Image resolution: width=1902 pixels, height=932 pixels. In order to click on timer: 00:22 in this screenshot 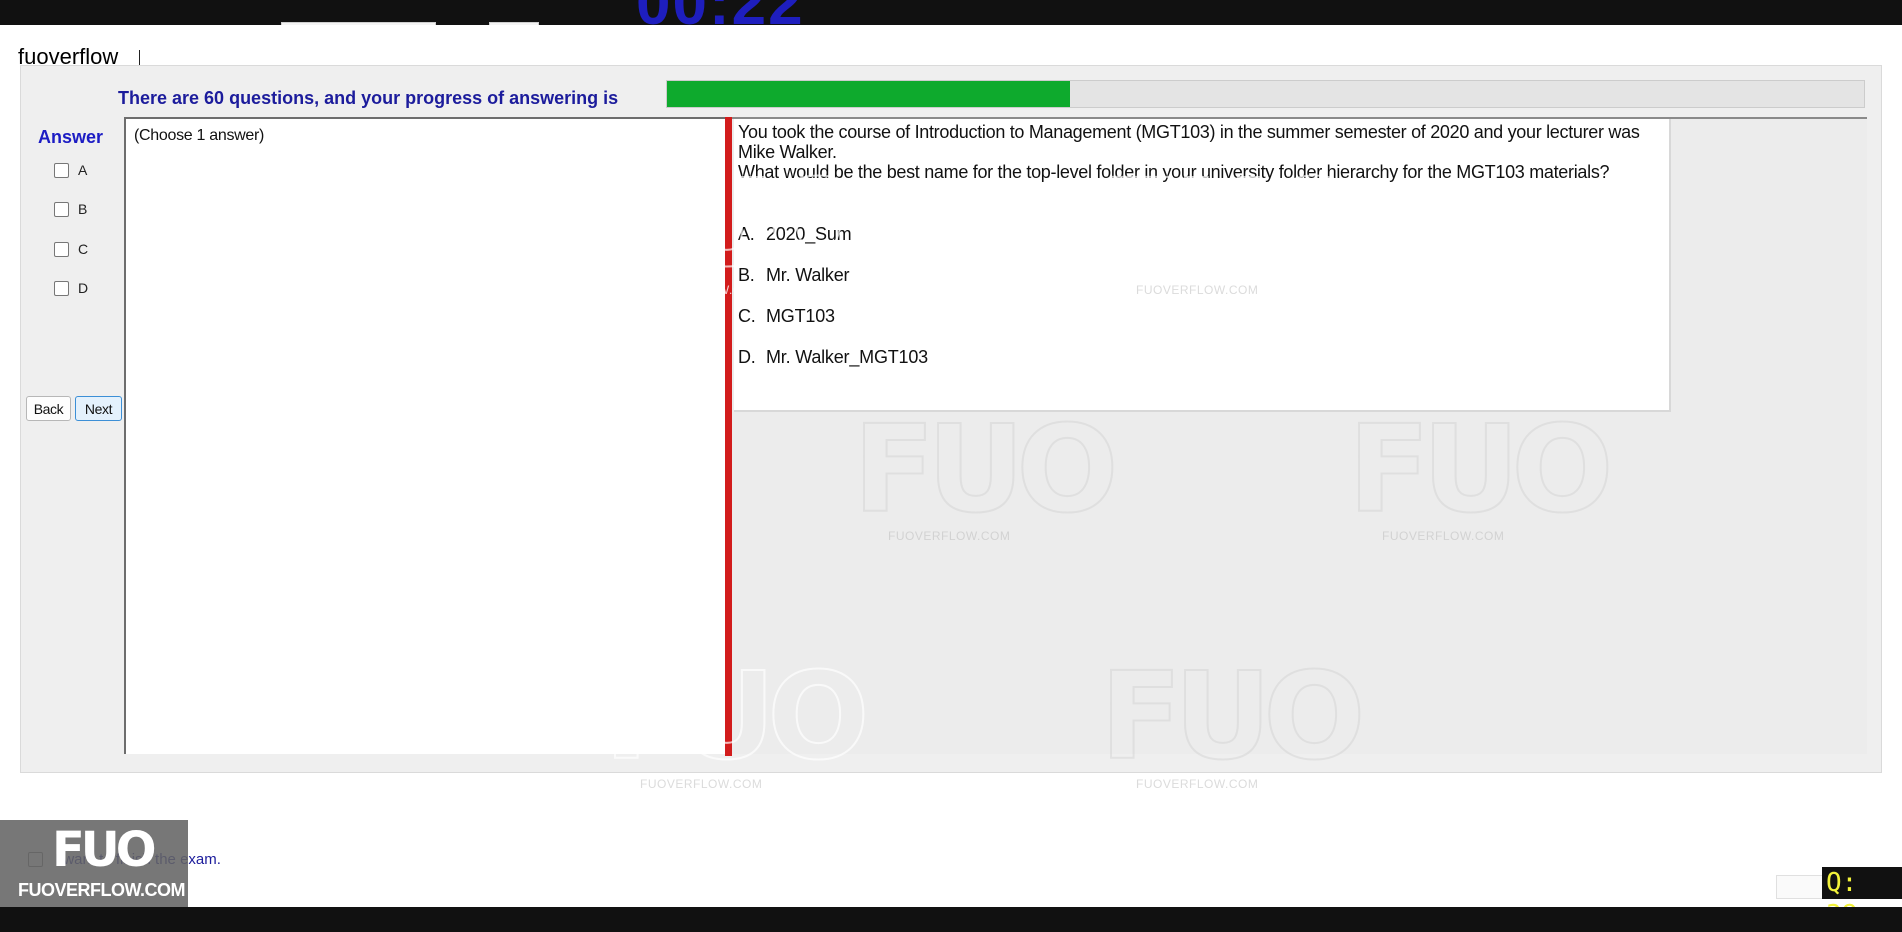, I will do `click(720, 12)`.